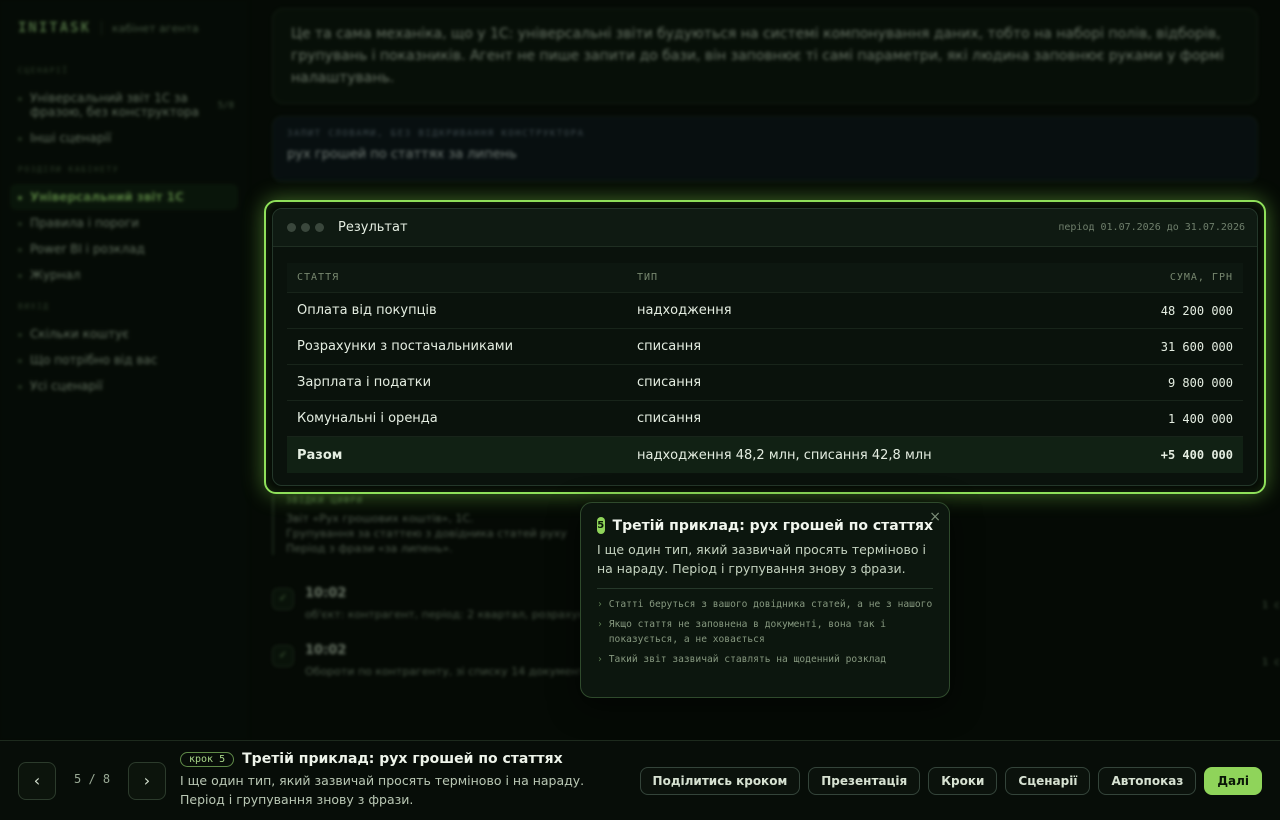  Describe the element at coordinates (1151, 227) in the screenshot. I see `result-period: період 01.07.2026 до 31.07.2026` at that location.